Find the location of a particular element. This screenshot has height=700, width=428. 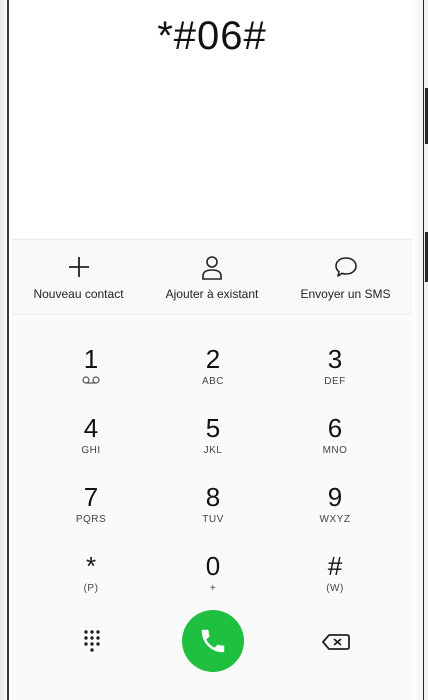

key-1: 1 is located at coordinates (91, 376).